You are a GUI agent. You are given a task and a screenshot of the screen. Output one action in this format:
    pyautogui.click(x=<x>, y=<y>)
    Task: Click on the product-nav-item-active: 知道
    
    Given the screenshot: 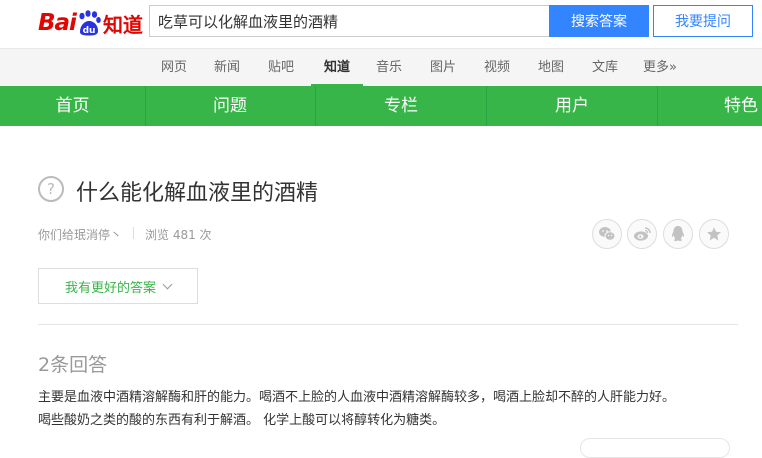 What is the action you would take?
    pyautogui.click(x=337, y=67)
    